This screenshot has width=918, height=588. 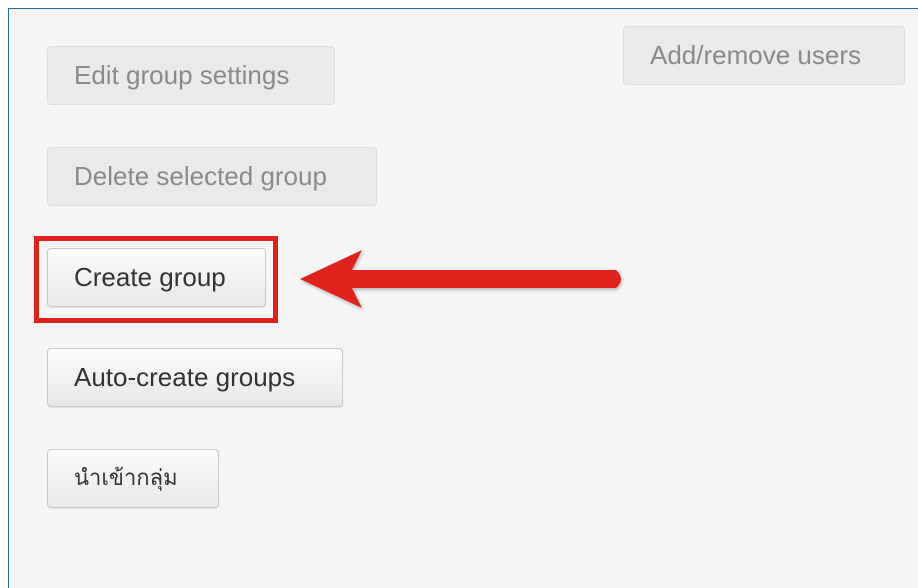 What do you see at coordinates (191, 75) in the screenshot?
I see `edit-group-settings-button: Edit group settings` at bounding box center [191, 75].